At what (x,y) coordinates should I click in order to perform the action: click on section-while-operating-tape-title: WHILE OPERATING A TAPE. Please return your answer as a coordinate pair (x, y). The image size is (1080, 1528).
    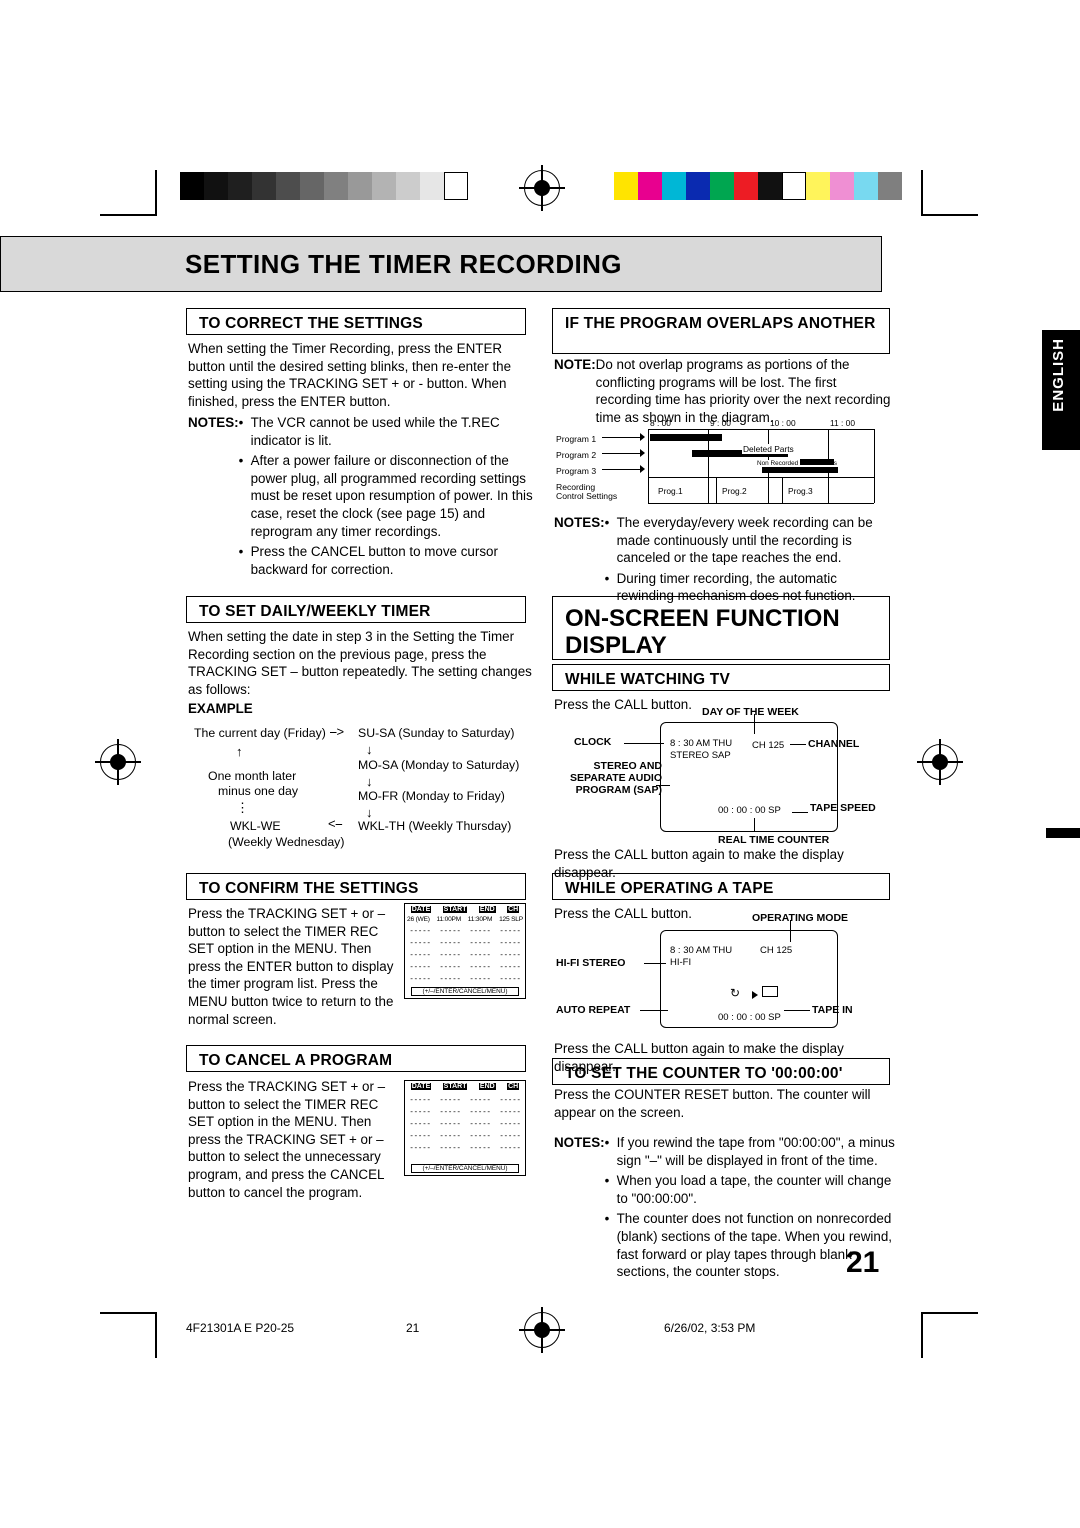
    Looking at the image, I should click on (669, 888).